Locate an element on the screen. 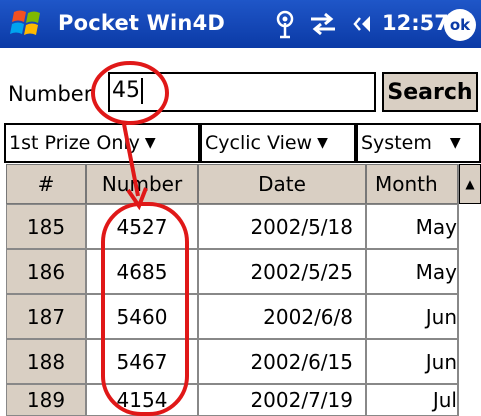  system-dropdown: System ▼ is located at coordinates (418, 143).